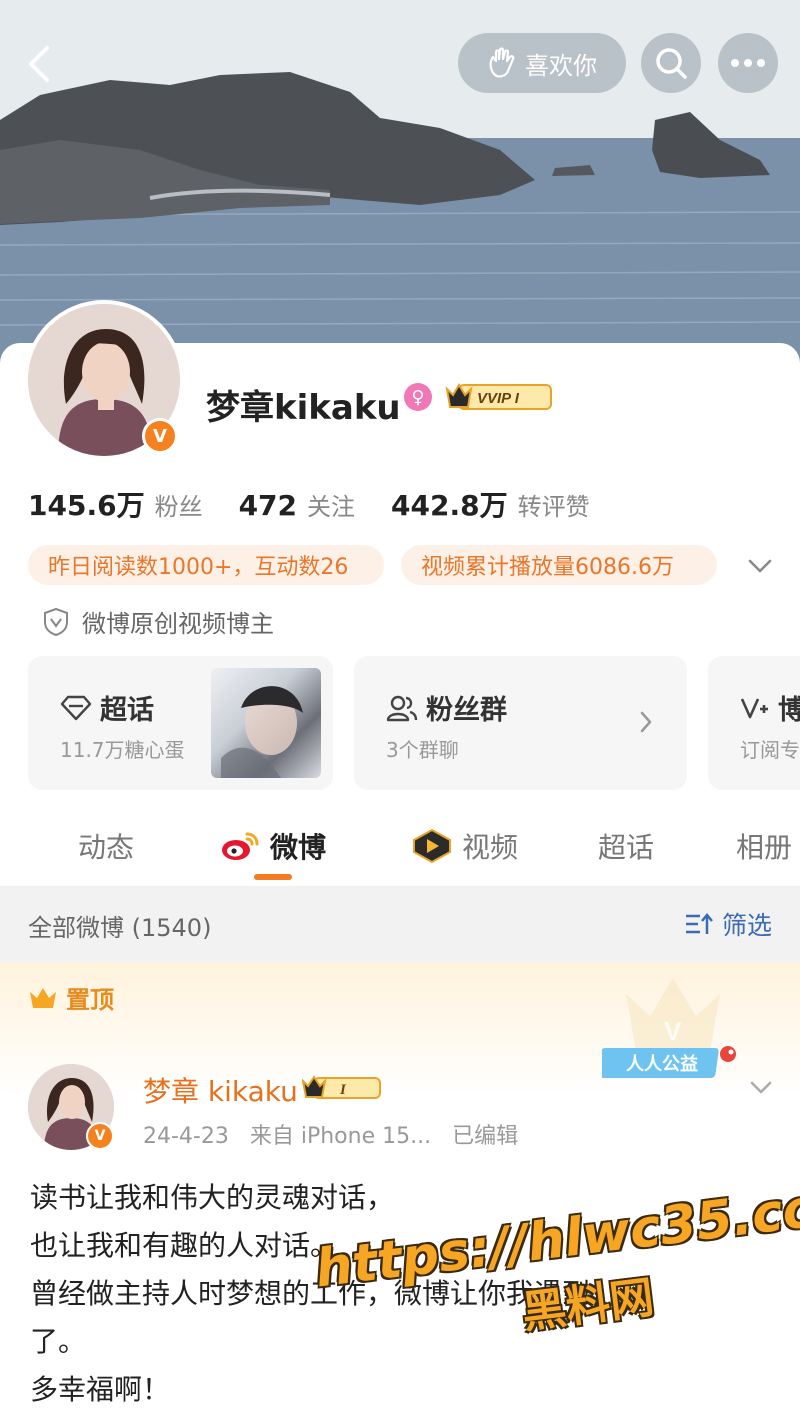  I want to click on charity-label: 人人公益, so click(662, 1064).